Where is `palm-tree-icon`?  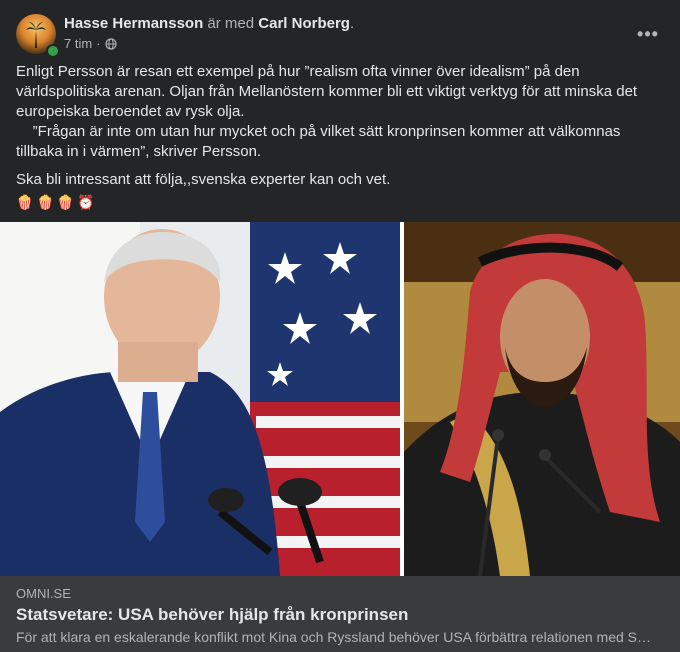 palm-tree-icon is located at coordinates (36, 35).